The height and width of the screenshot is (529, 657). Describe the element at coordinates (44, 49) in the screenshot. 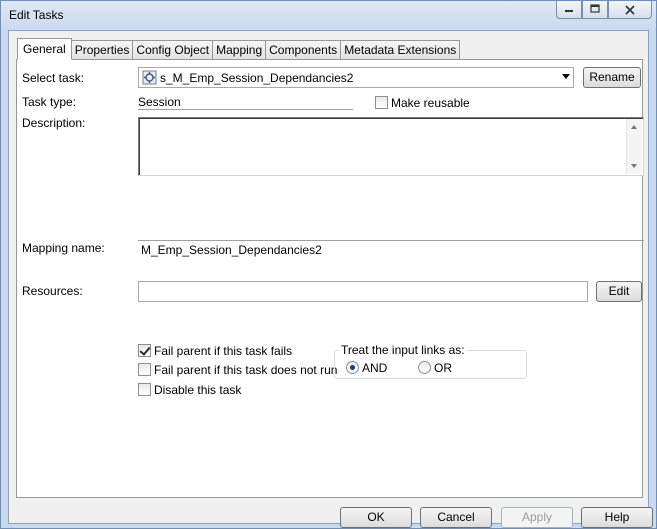

I see `tab-general: General` at that location.